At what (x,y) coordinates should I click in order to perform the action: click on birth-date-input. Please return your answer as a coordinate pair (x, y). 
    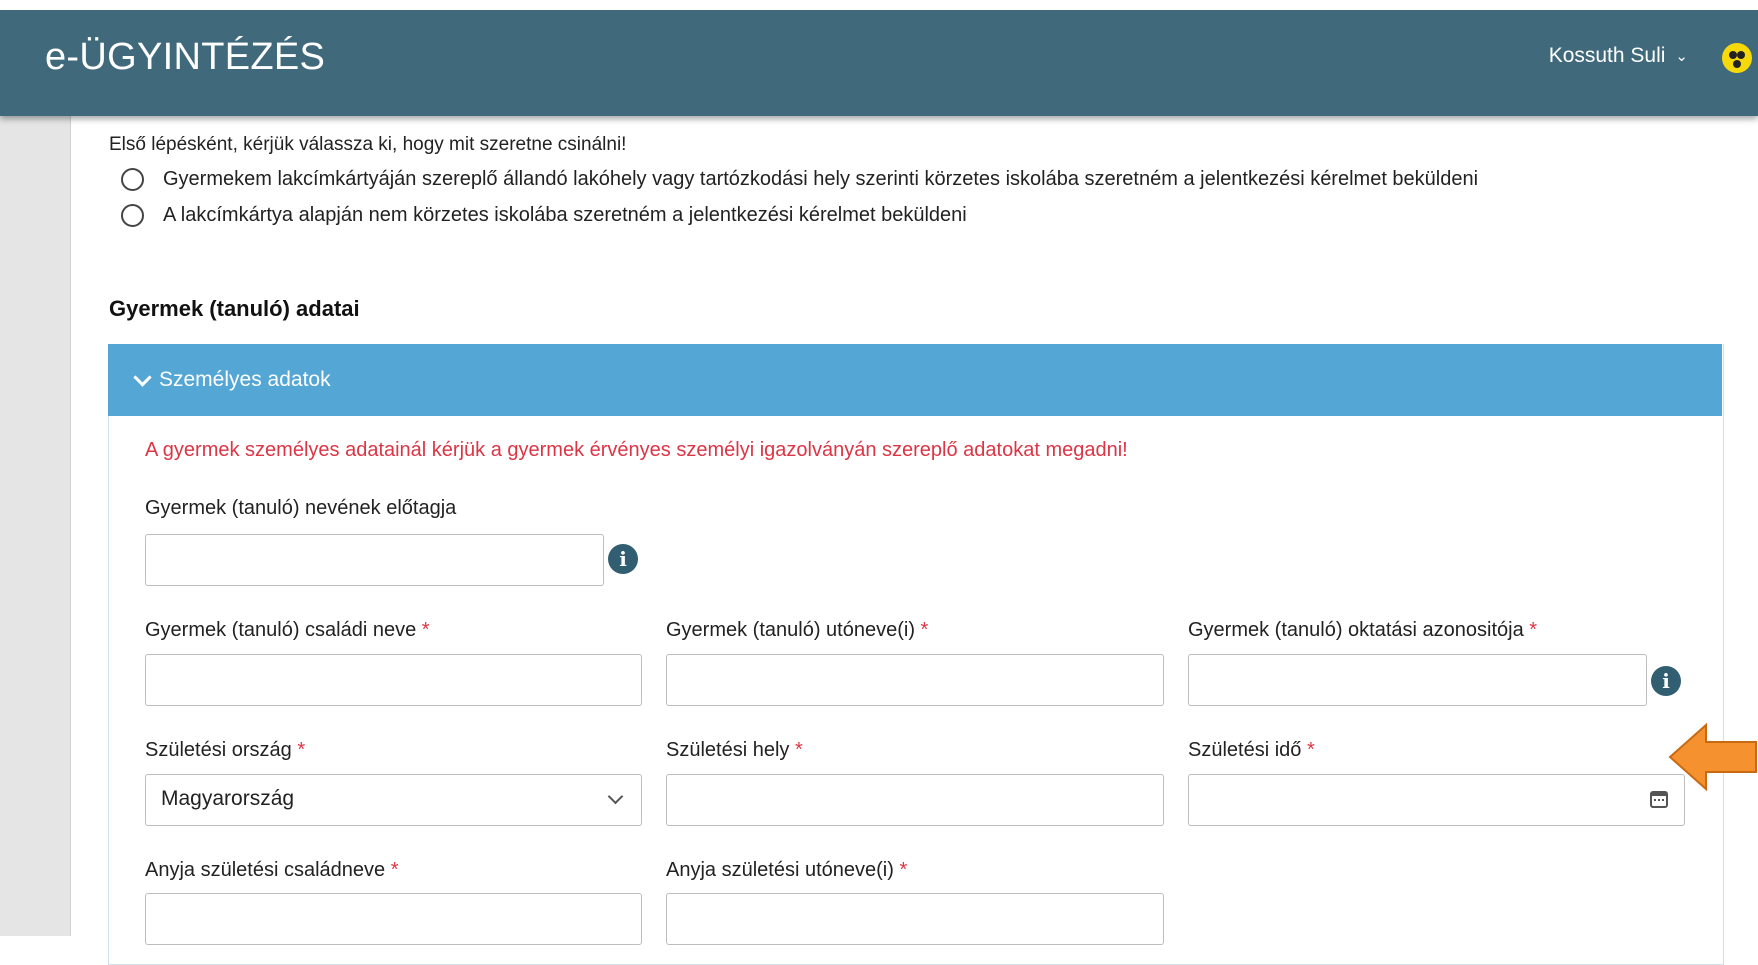
    Looking at the image, I should click on (1436, 800).